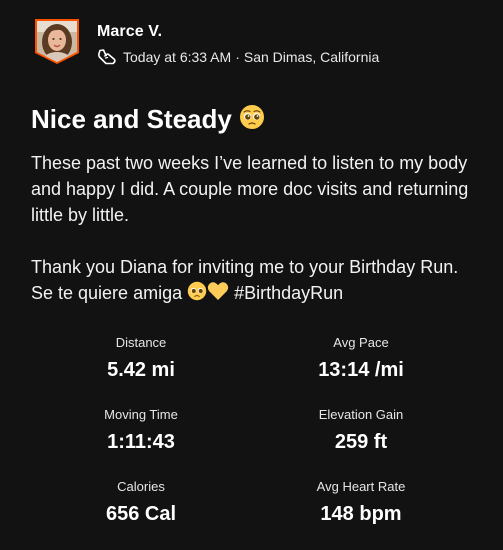 The image size is (503, 550). What do you see at coordinates (141, 486) in the screenshot?
I see `stat-label: Calories` at bounding box center [141, 486].